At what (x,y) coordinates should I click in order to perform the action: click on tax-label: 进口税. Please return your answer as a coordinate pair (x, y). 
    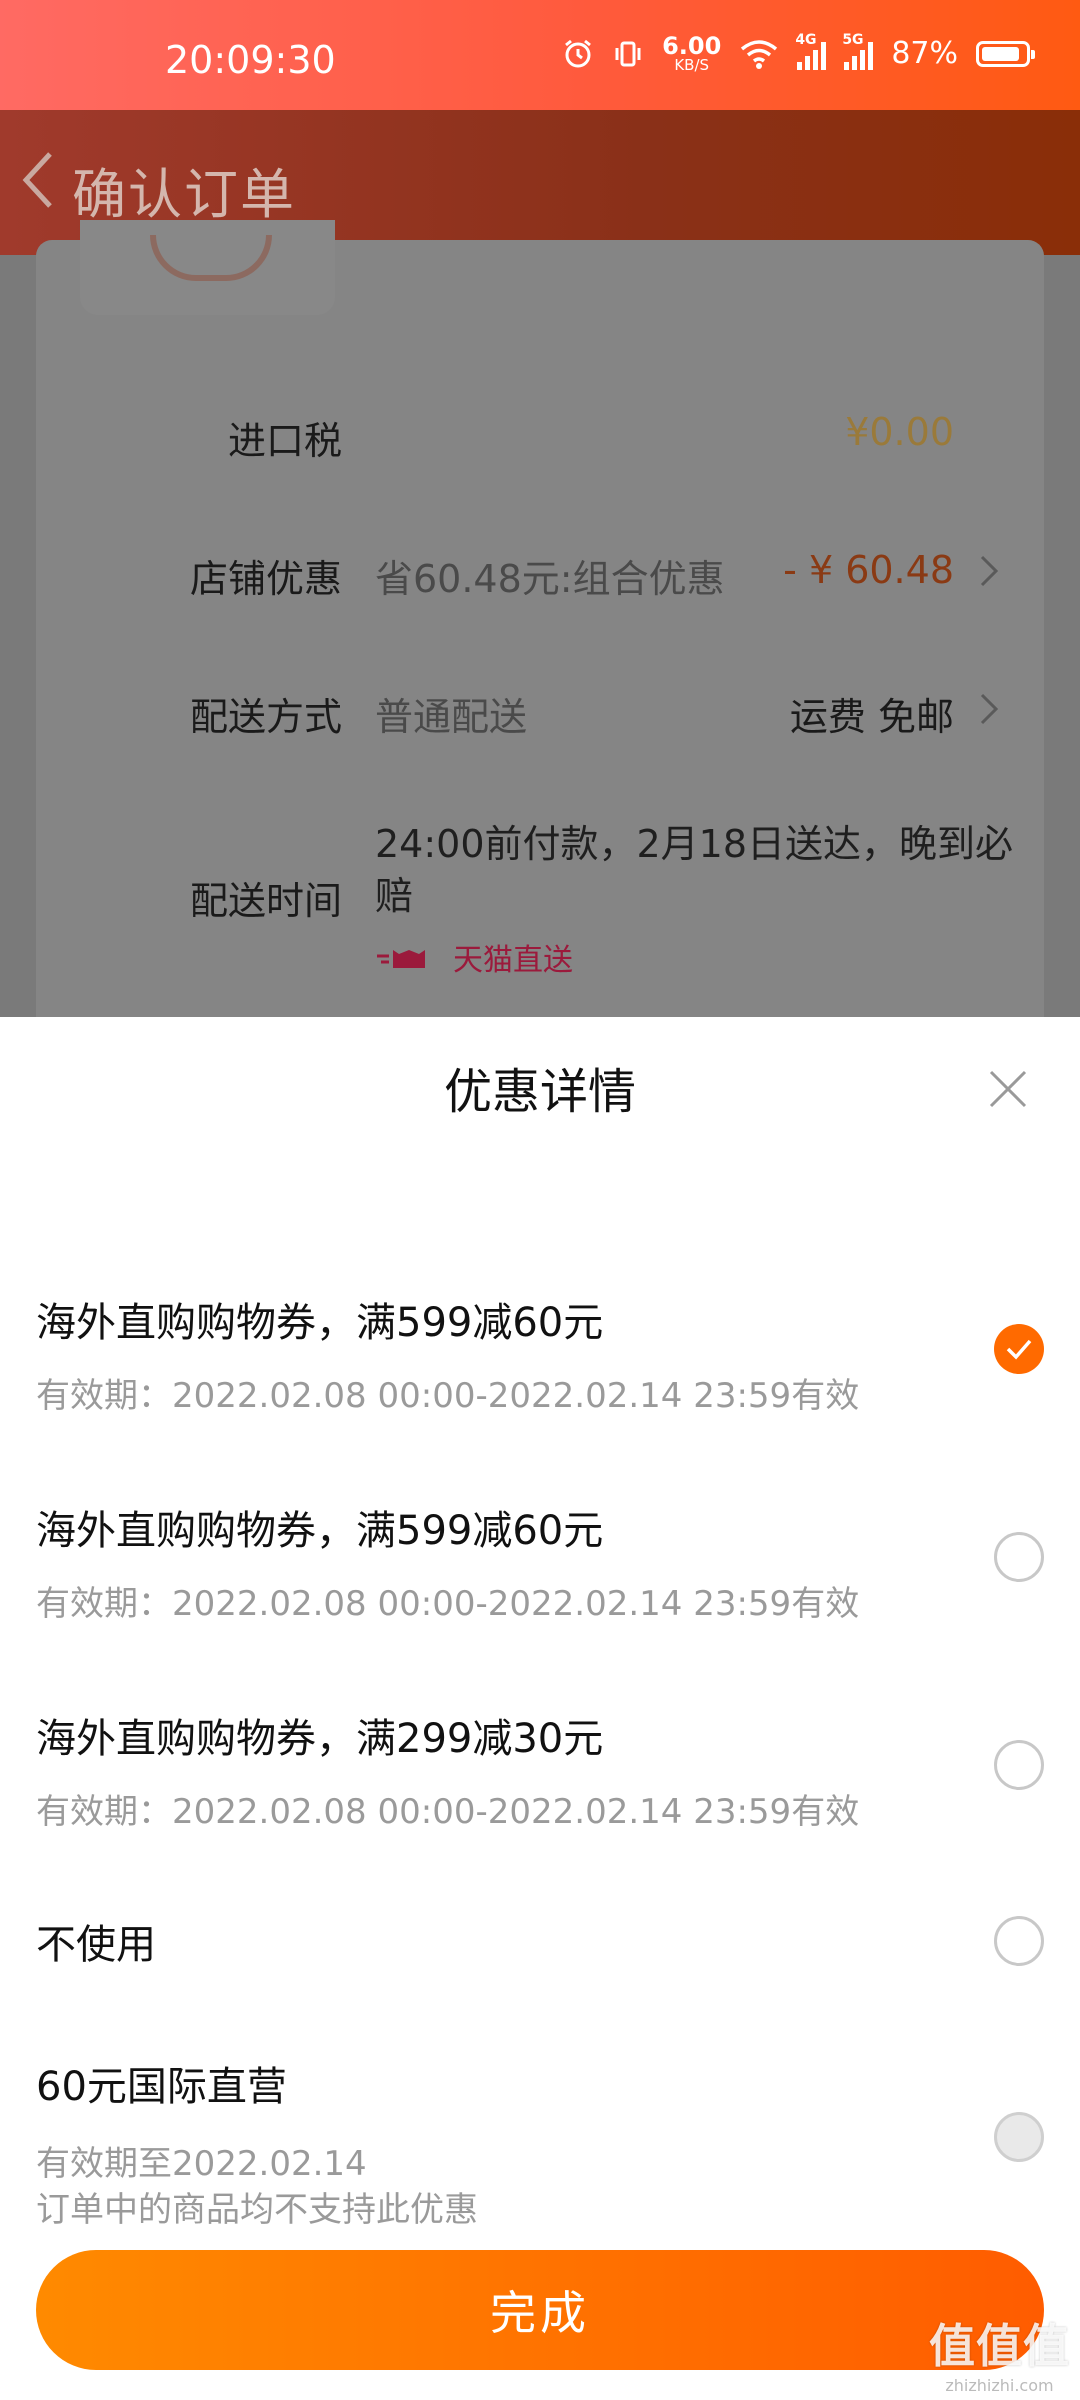
    Looking at the image, I should click on (284, 441).